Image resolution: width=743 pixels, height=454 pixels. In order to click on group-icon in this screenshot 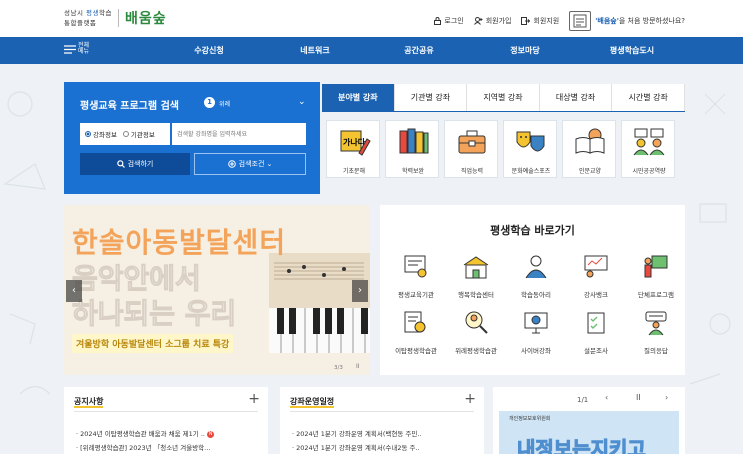, I will do `click(536, 267)`.